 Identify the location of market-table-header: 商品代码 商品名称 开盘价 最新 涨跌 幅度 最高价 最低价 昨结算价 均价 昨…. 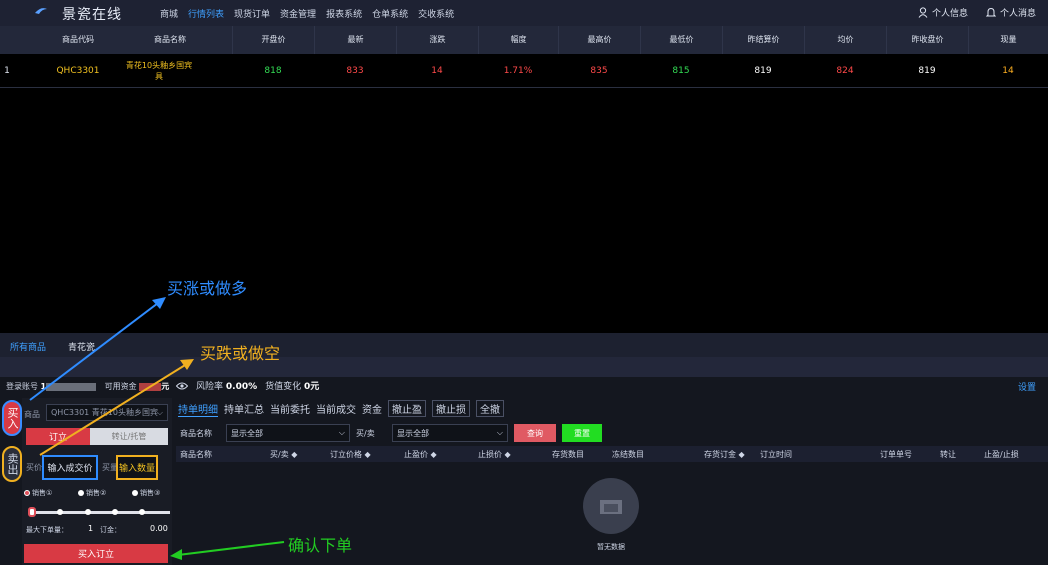
(524, 40).